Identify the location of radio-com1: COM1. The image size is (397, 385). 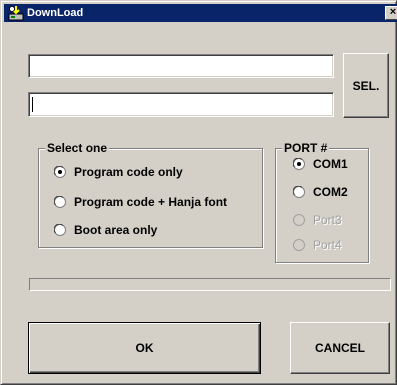
(320, 164).